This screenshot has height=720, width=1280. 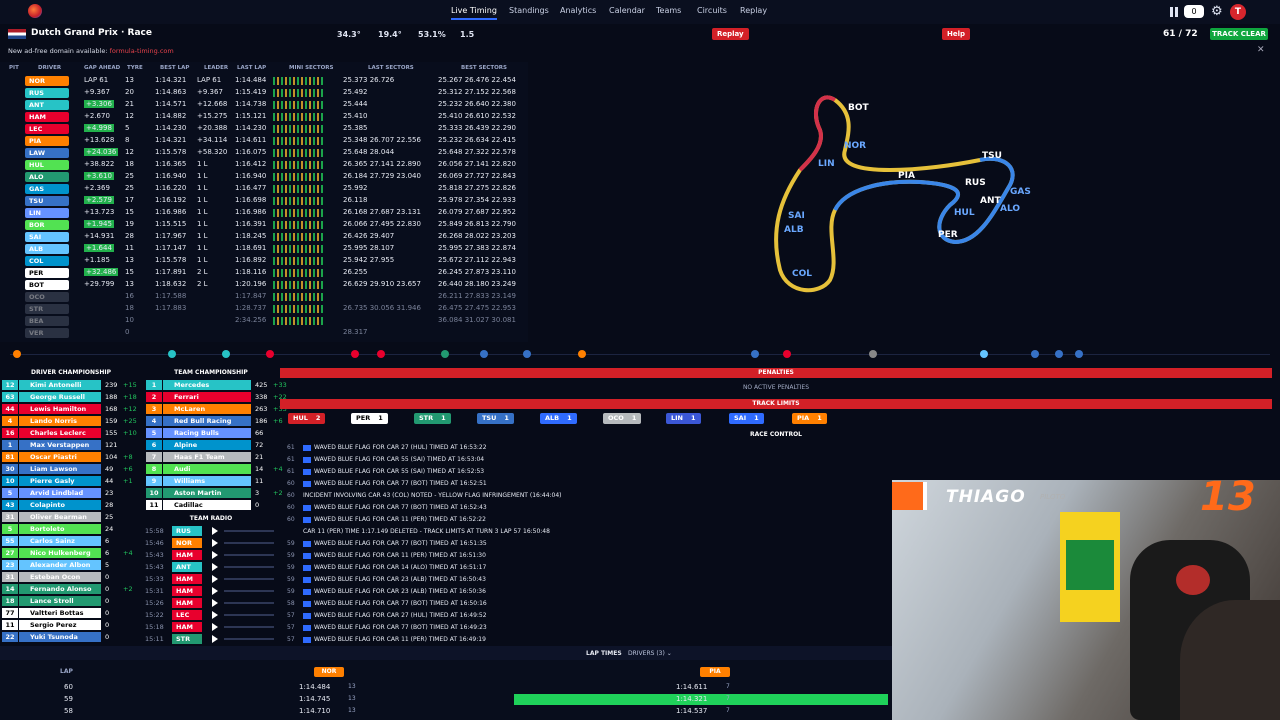 I want to click on map-driver-label: TSU, so click(x=992, y=156).